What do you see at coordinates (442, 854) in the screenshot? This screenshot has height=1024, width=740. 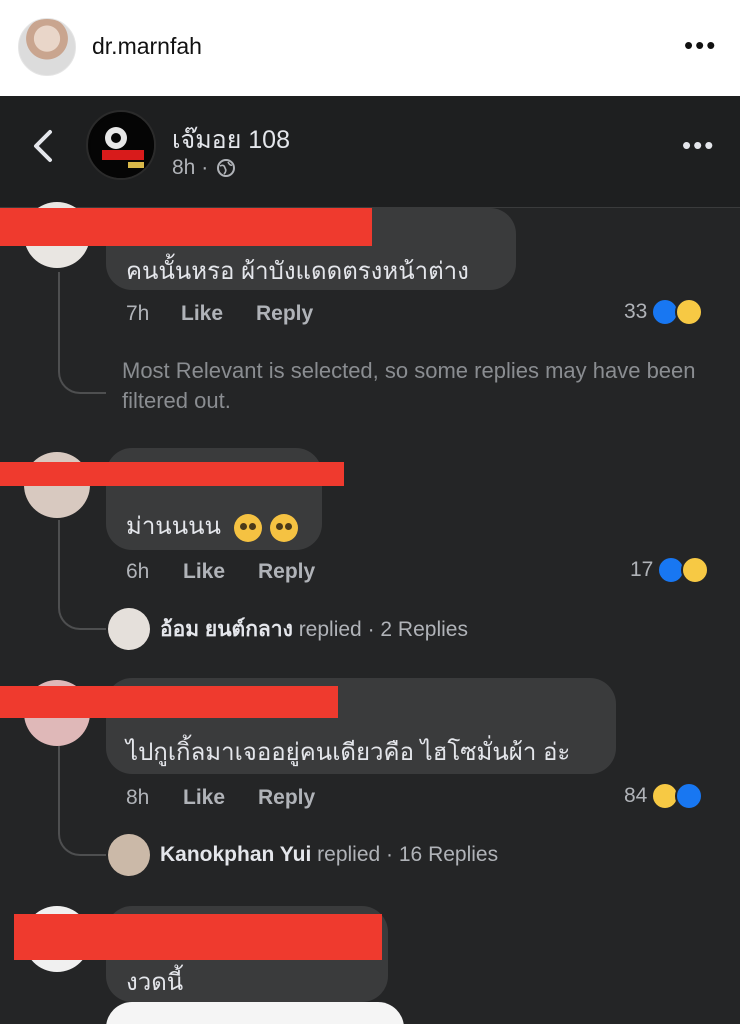 I see `reply-count: · 16 Replies` at bounding box center [442, 854].